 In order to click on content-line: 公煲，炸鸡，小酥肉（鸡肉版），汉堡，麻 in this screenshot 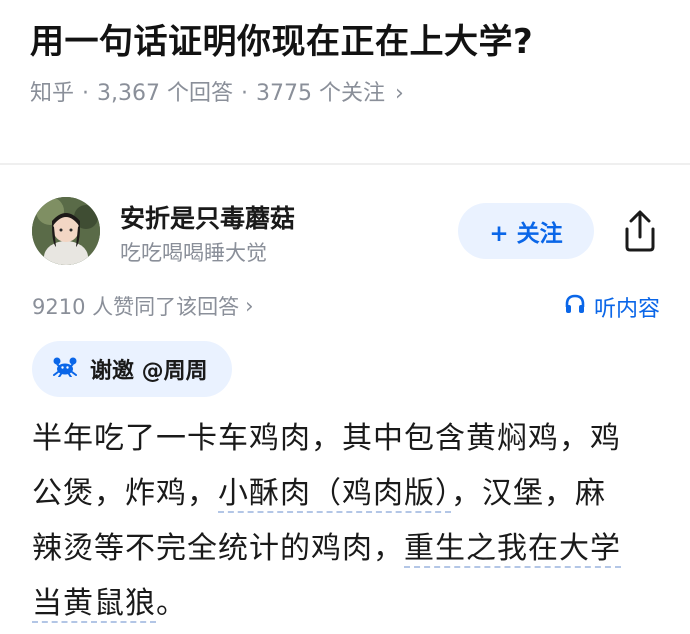, I will do `click(346, 493)`.